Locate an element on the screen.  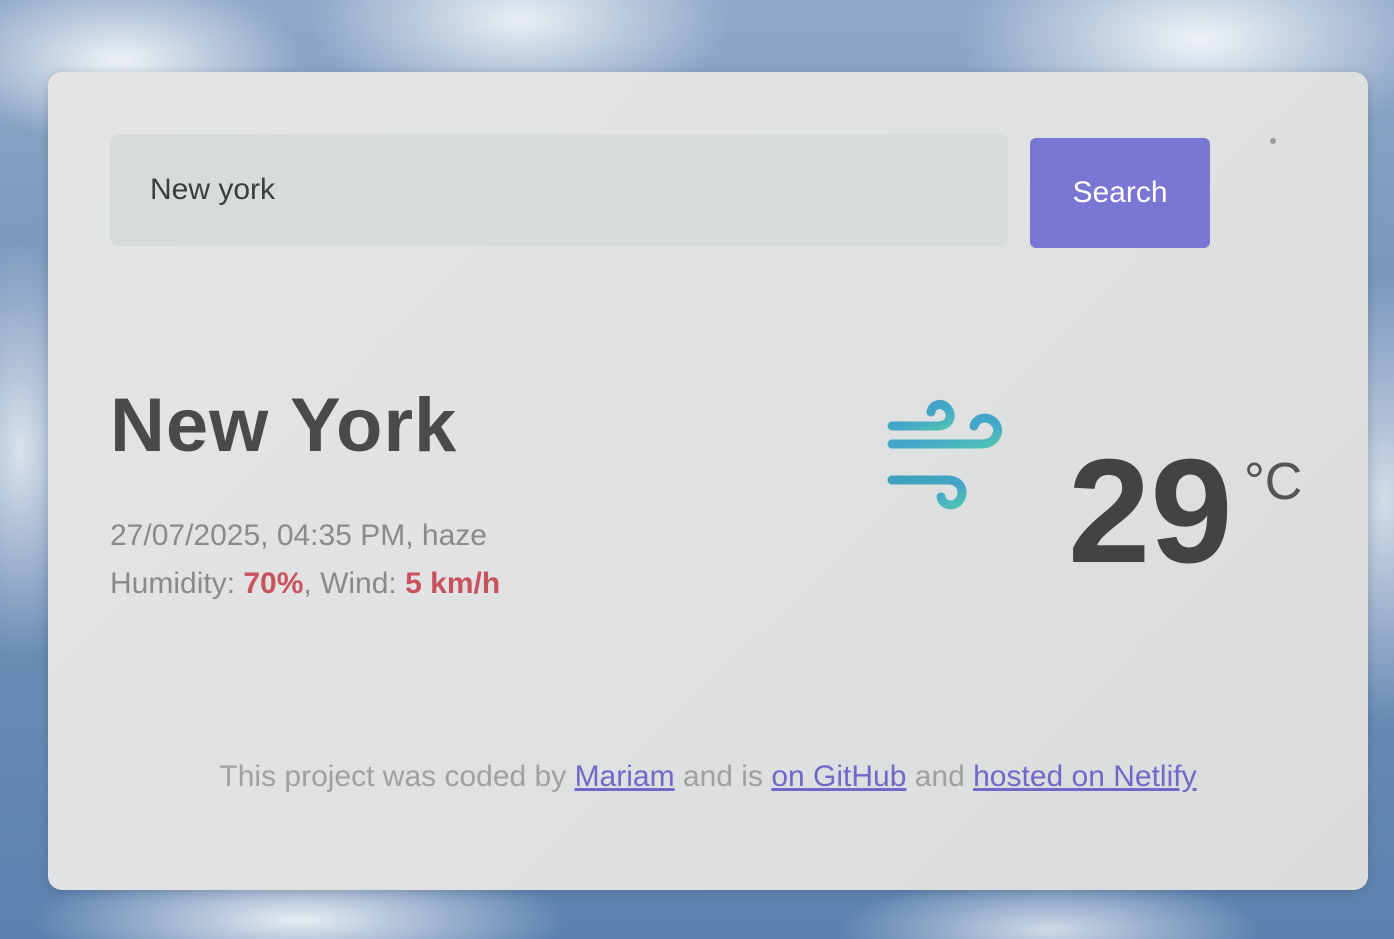
city-search-input is located at coordinates (559, 190).